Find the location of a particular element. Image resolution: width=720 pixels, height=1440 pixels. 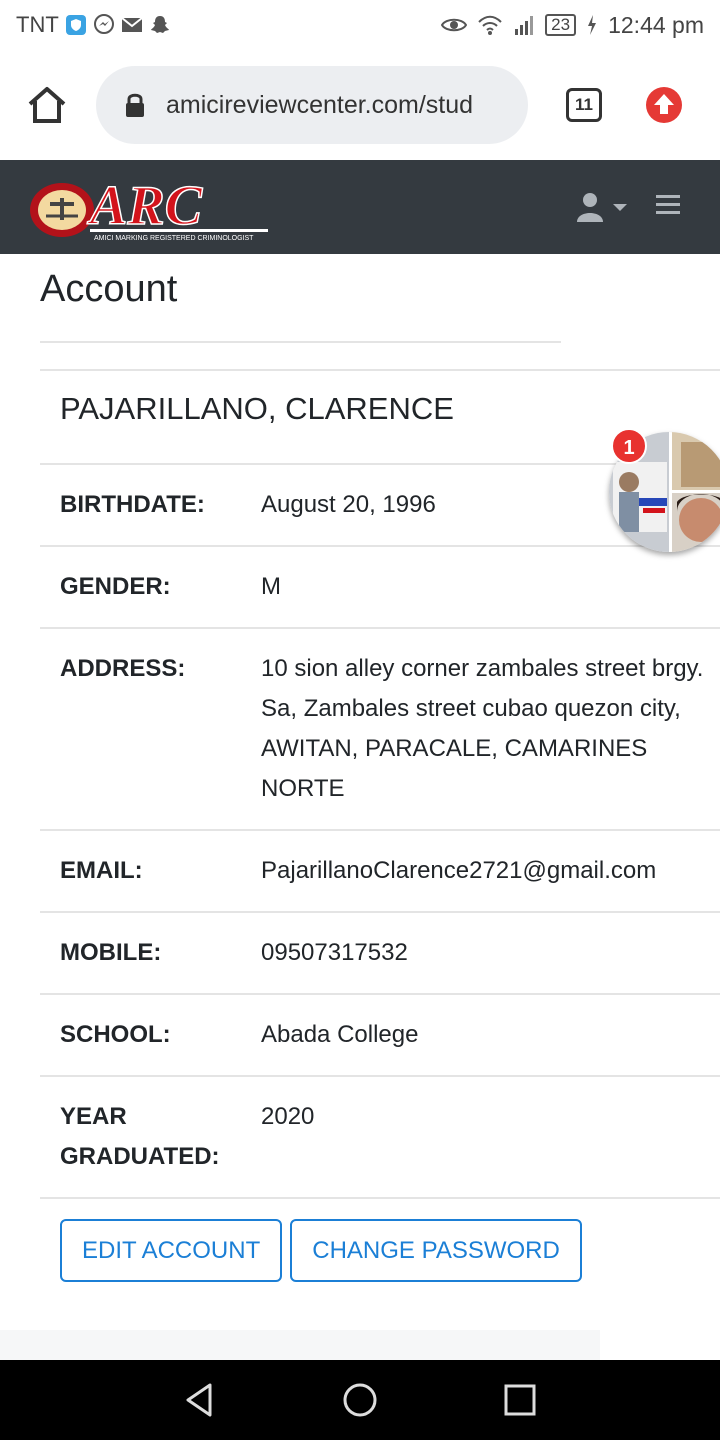

field-value: 09507317532 is located at coordinates (334, 952).